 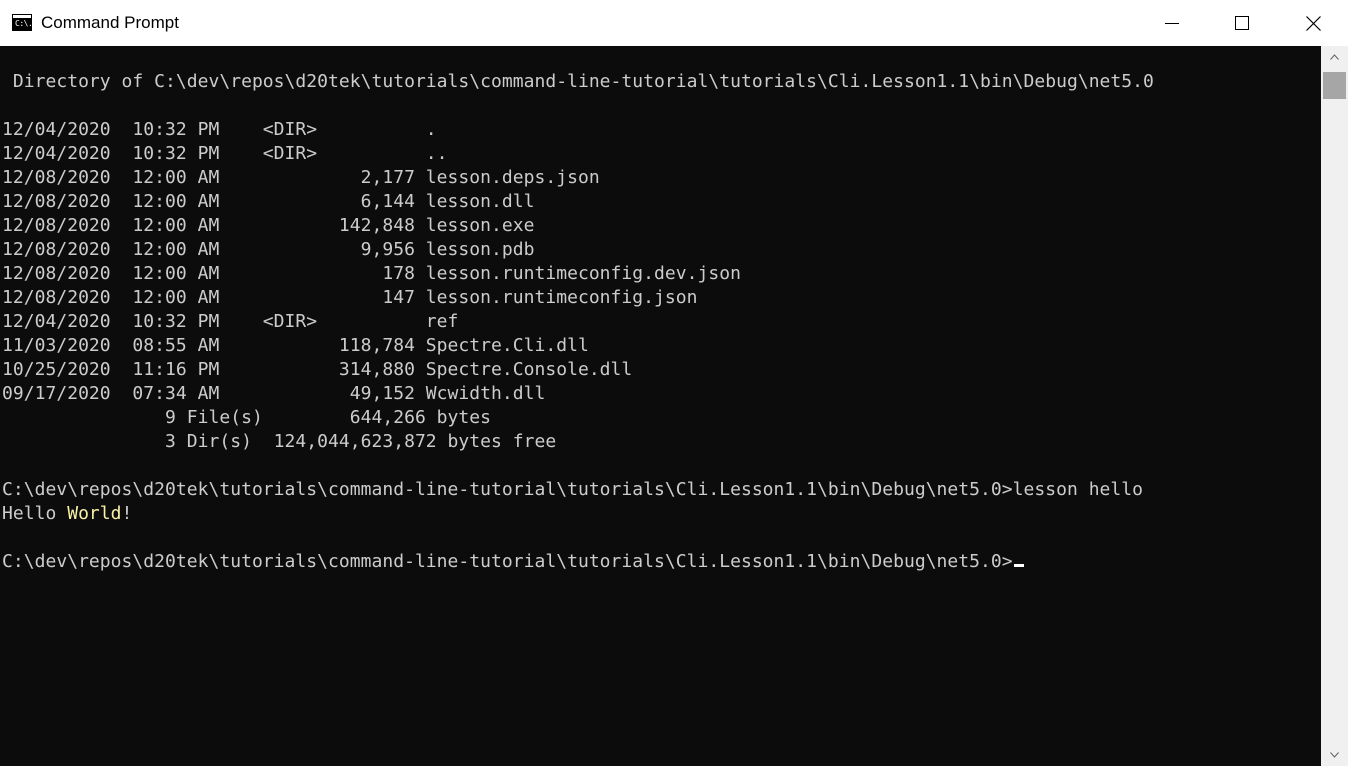 I want to click on minimize-button, so click(x=1172, y=23).